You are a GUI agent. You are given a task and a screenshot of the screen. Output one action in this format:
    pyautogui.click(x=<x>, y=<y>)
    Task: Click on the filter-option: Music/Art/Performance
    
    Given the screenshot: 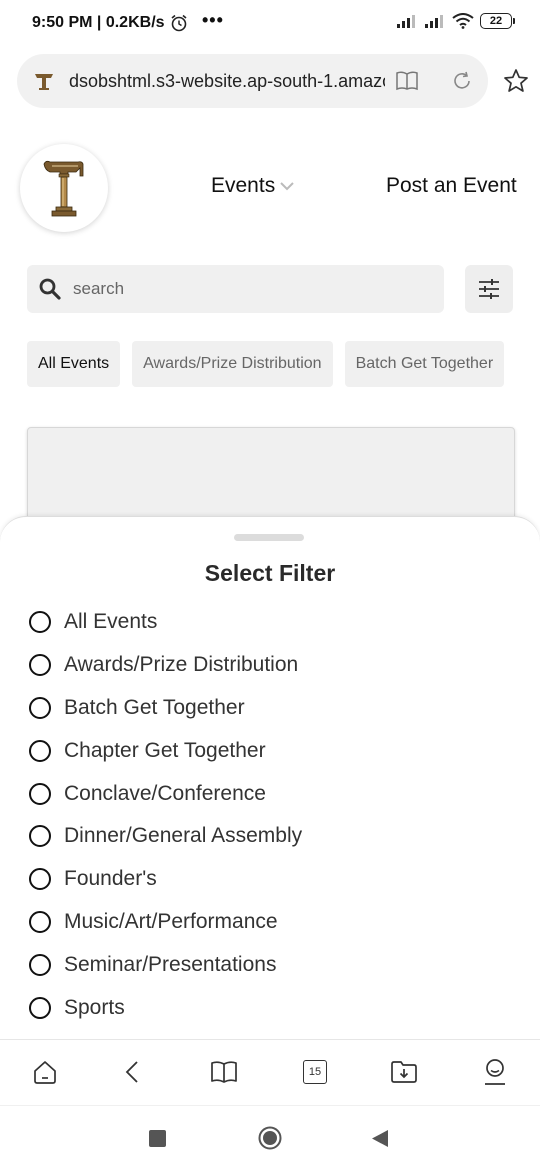 What is the action you would take?
    pyautogui.click(x=165, y=922)
    